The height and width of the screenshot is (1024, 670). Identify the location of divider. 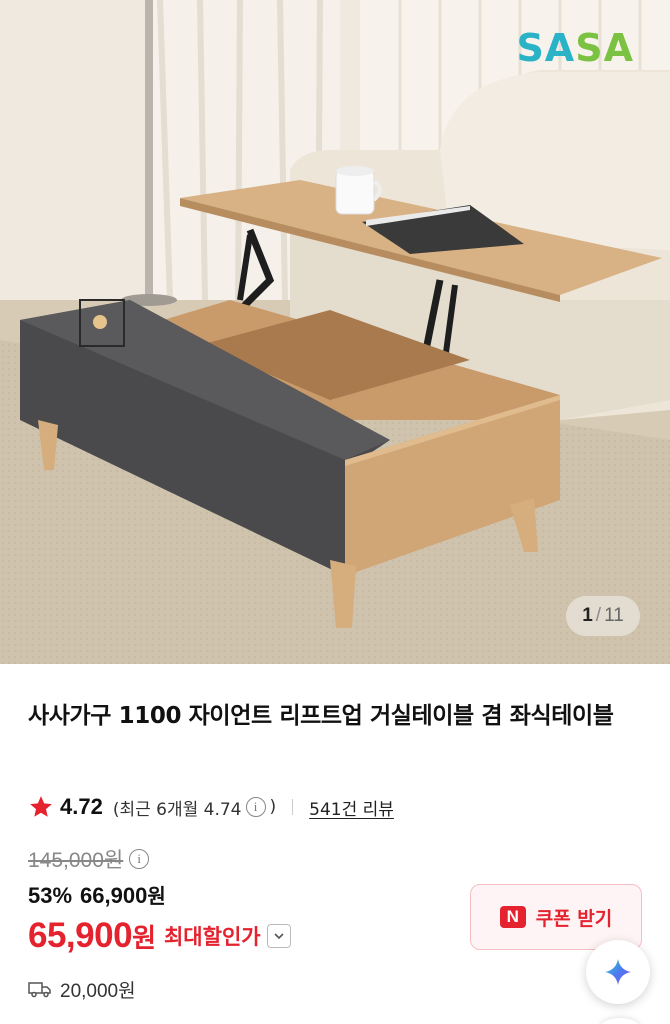
(293, 807).